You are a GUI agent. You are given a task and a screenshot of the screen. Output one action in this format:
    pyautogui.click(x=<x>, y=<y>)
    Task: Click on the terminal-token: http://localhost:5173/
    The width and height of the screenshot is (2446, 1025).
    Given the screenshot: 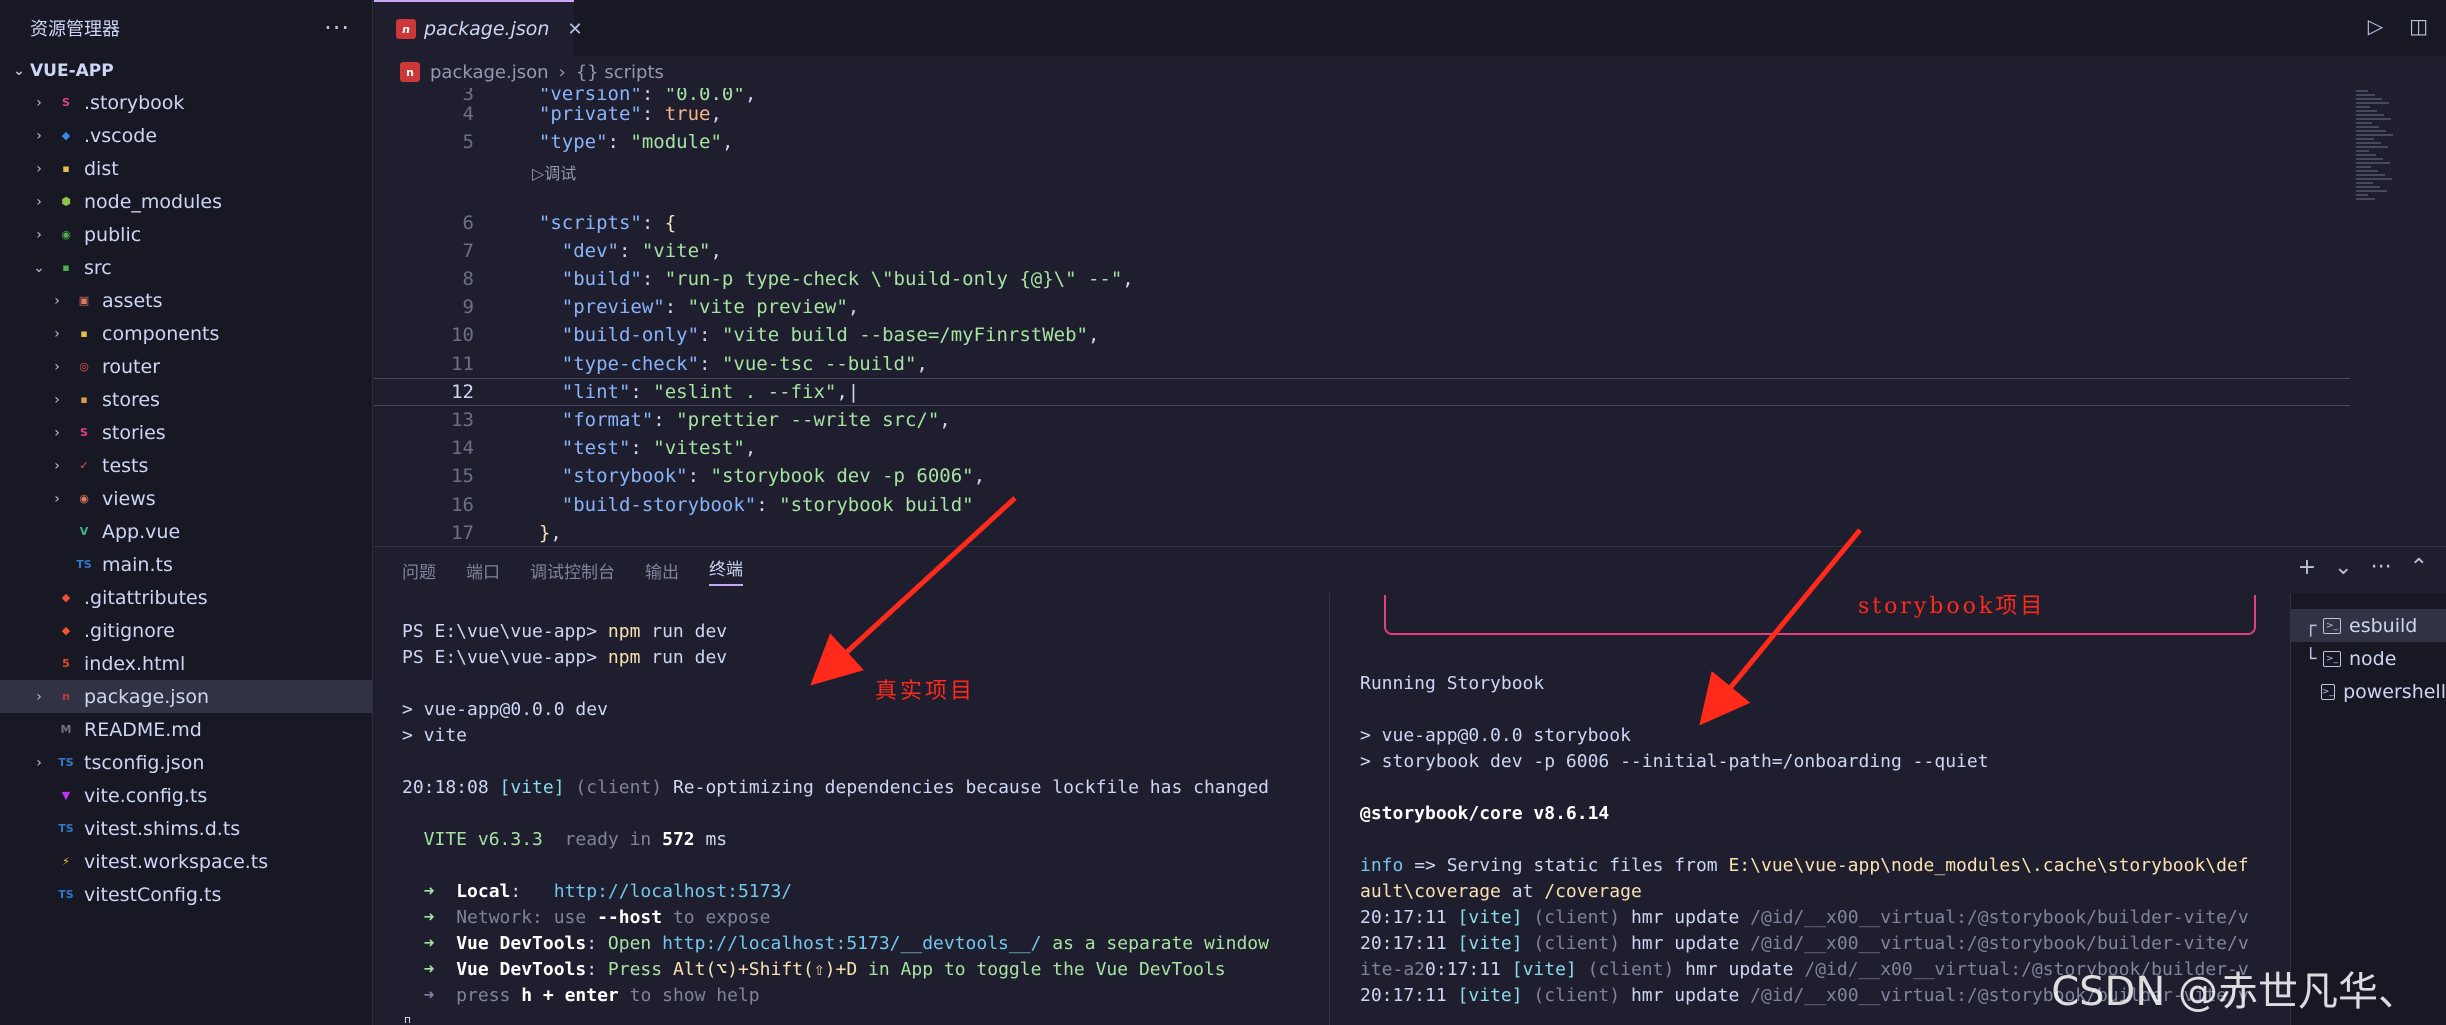 What is the action you would take?
    pyautogui.click(x=673, y=891)
    